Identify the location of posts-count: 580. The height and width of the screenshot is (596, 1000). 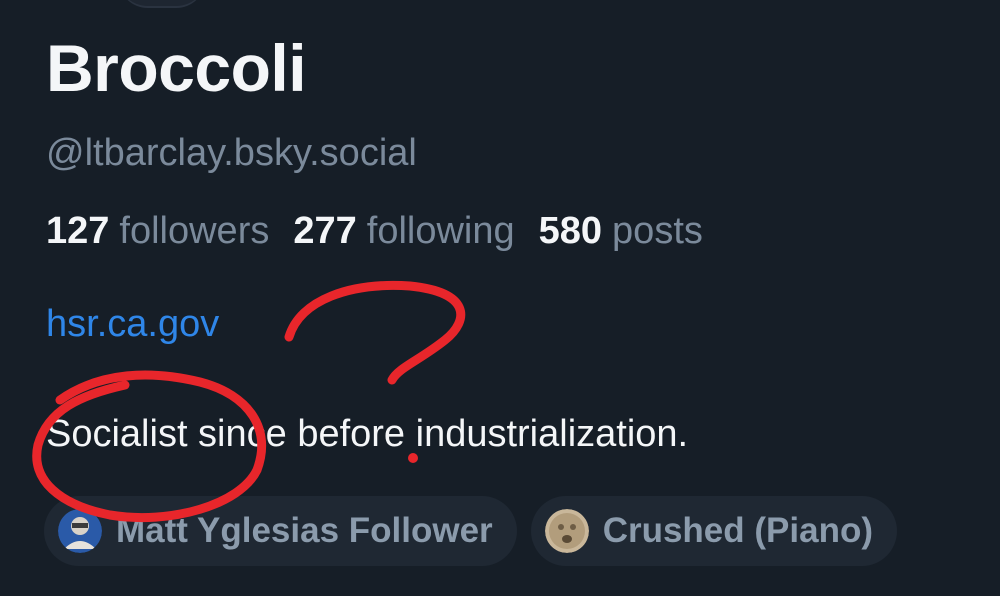
(570, 231).